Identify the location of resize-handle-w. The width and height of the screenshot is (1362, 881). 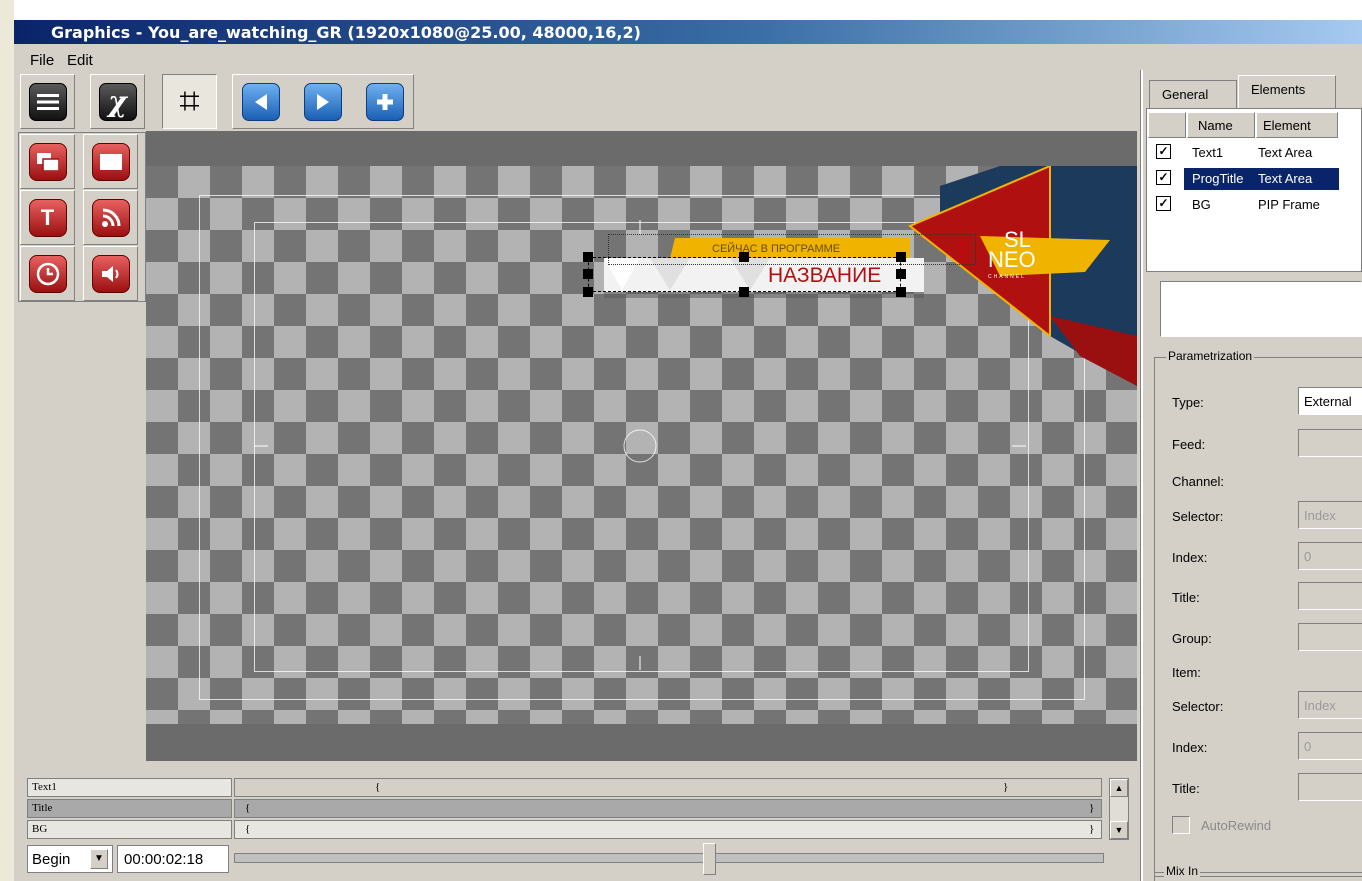
(588, 274).